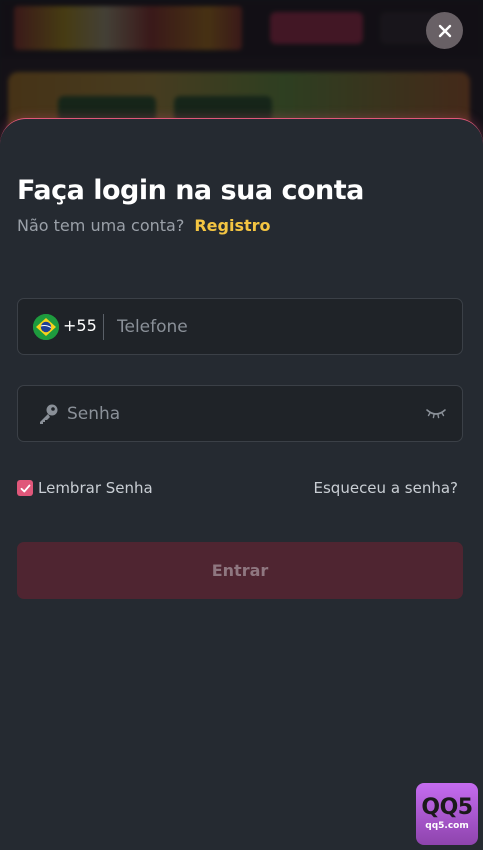 This screenshot has width=483, height=850. I want to click on no-account-text: Não tem uma conta?, so click(101, 225).